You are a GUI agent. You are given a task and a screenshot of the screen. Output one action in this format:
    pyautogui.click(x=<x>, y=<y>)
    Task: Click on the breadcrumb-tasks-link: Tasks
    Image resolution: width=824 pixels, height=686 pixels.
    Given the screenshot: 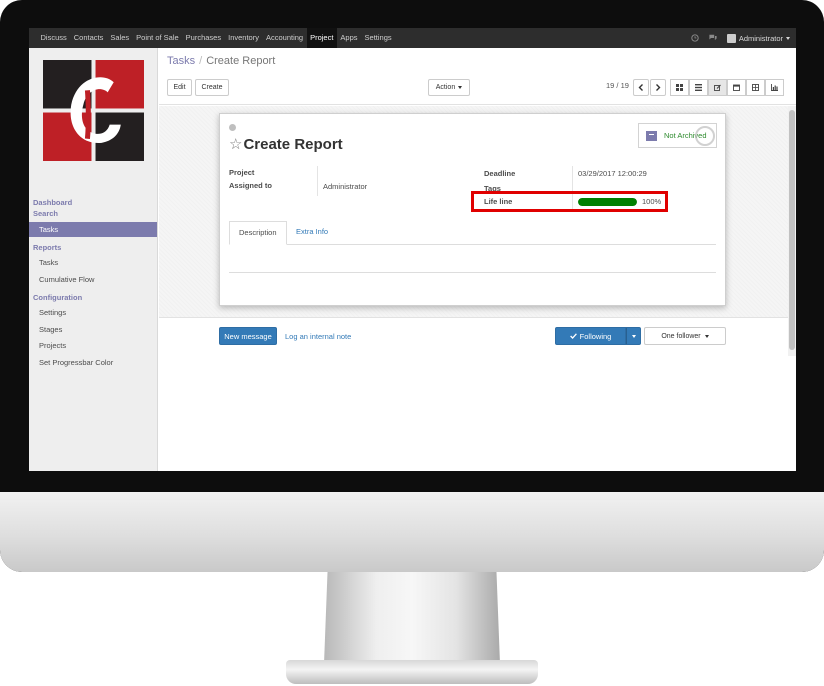 What is the action you would take?
    pyautogui.click(x=181, y=61)
    